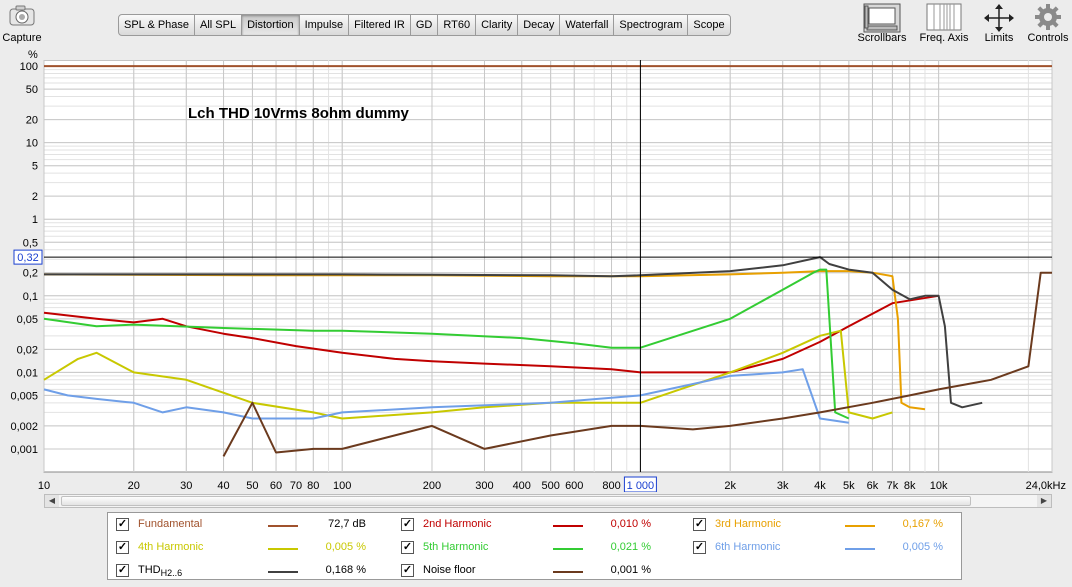  What do you see at coordinates (873, 486) in the screenshot?
I see `x-tick-label: 6k` at bounding box center [873, 486].